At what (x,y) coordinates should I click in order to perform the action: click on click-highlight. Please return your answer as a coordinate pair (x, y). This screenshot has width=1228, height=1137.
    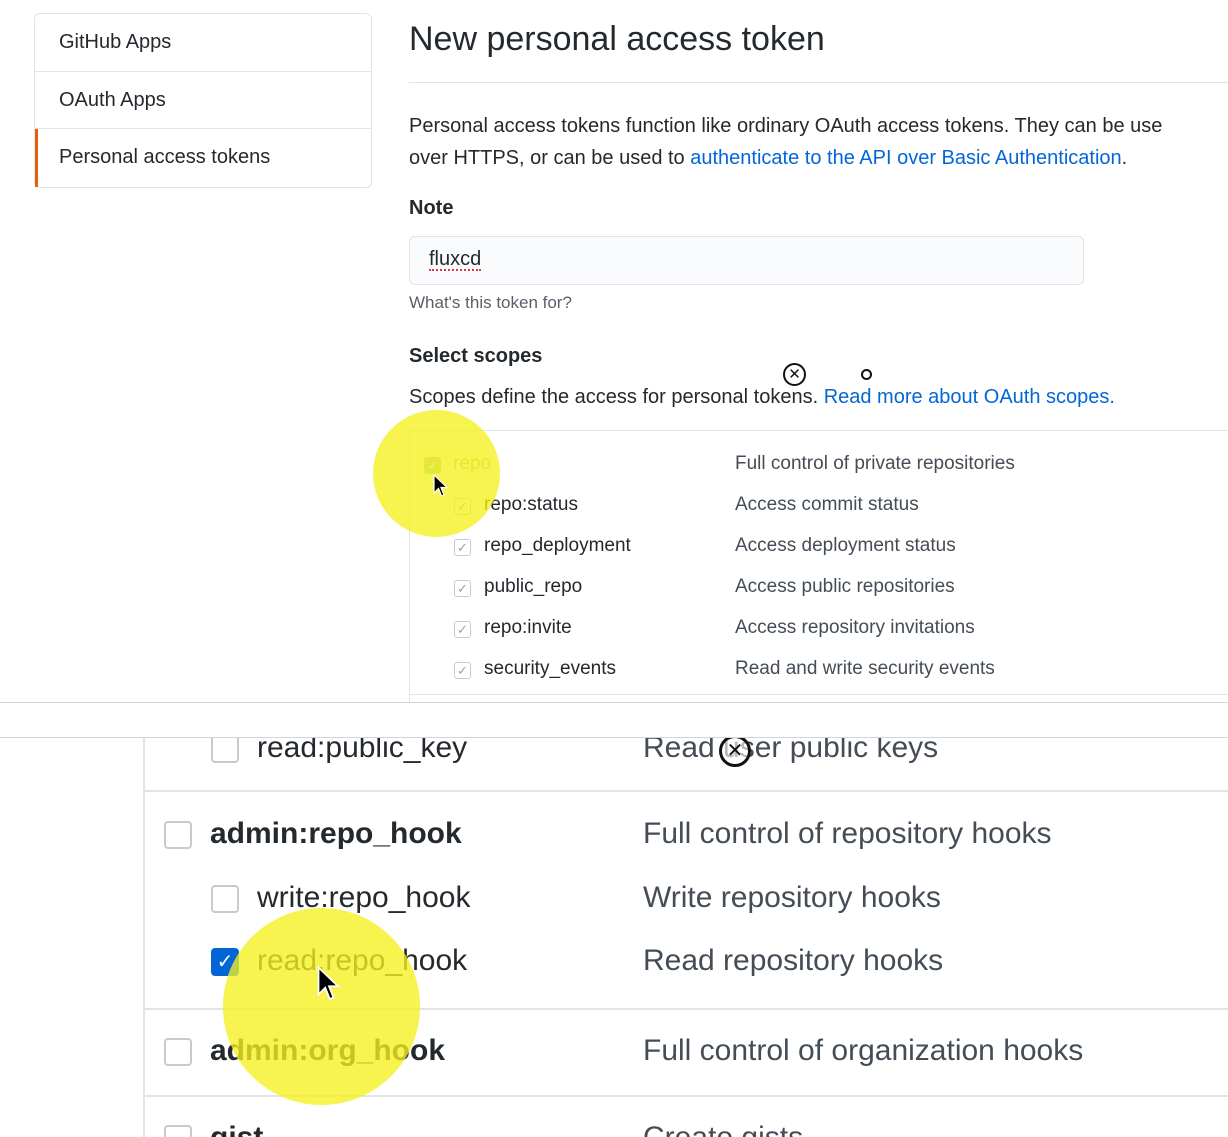
    Looking at the image, I should click on (321, 1006).